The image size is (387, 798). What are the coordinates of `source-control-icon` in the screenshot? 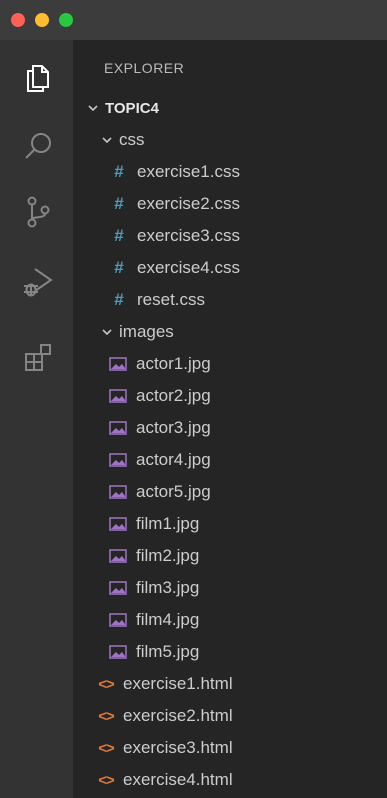 It's located at (38, 212).